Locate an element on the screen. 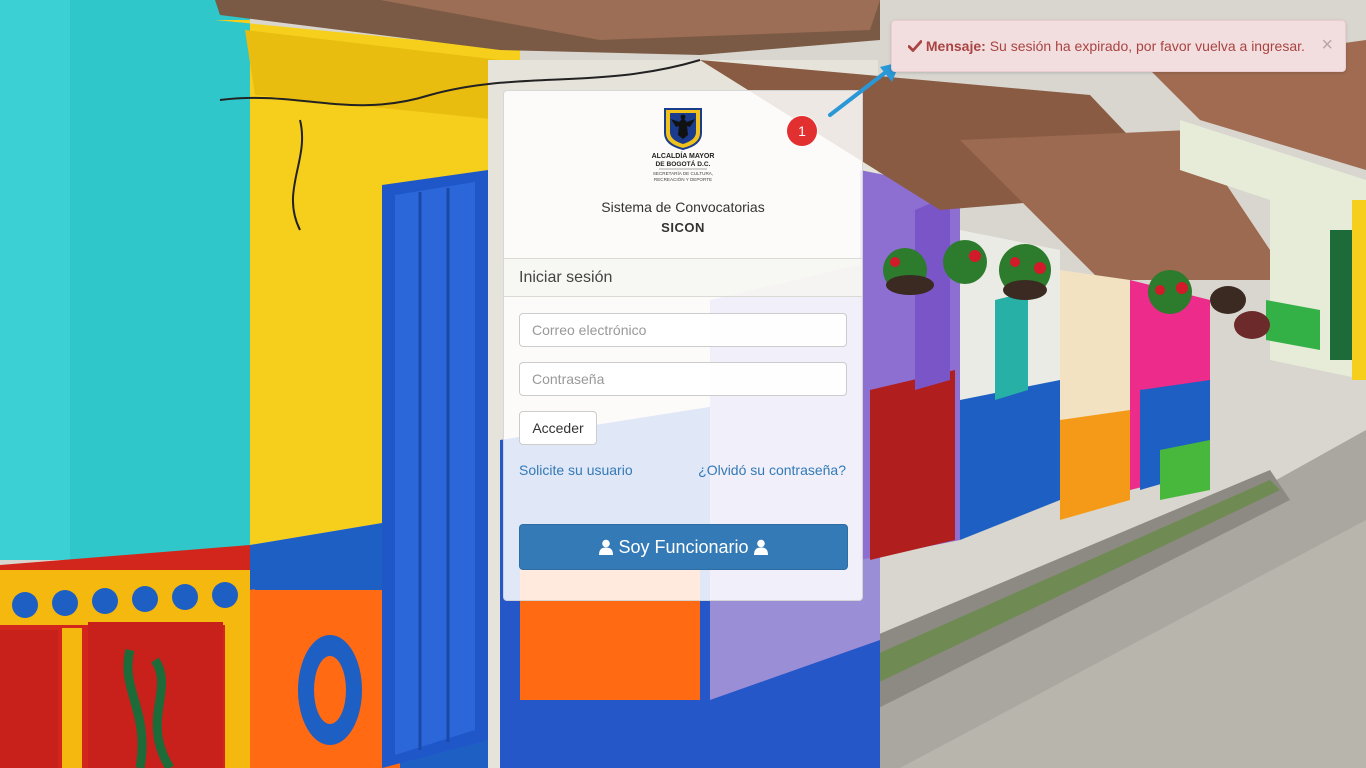  email-field is located at coordinates (683, 330).